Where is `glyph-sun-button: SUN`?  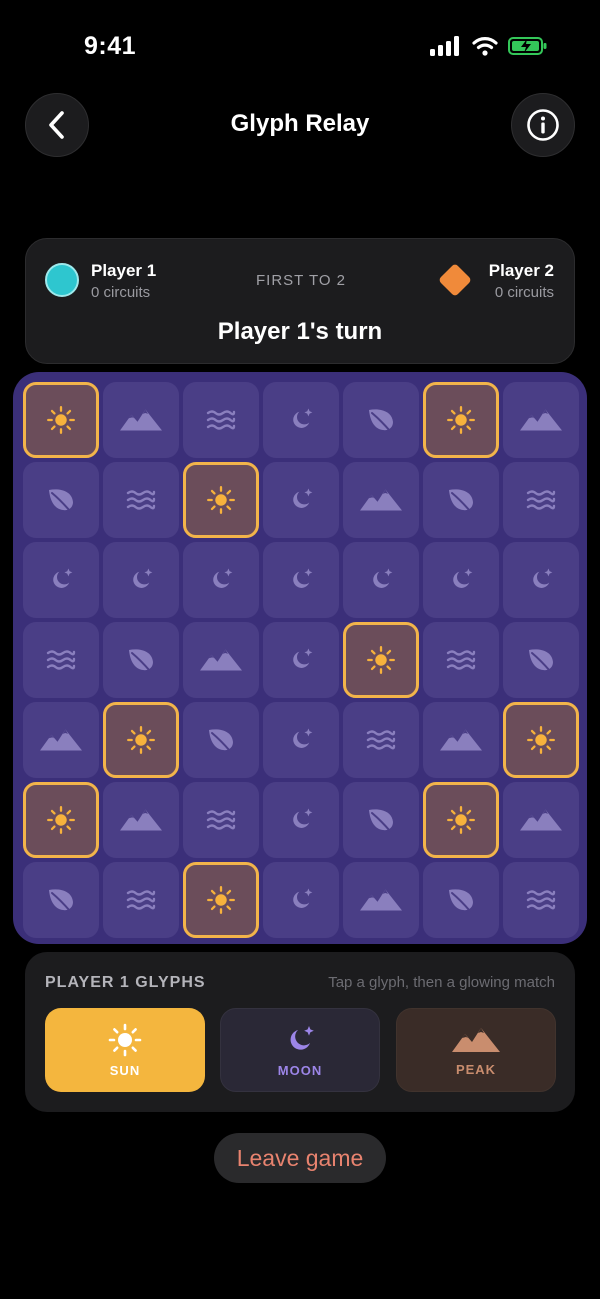 glyph-sun-button: SUN is located at coordinates (125, 1050).